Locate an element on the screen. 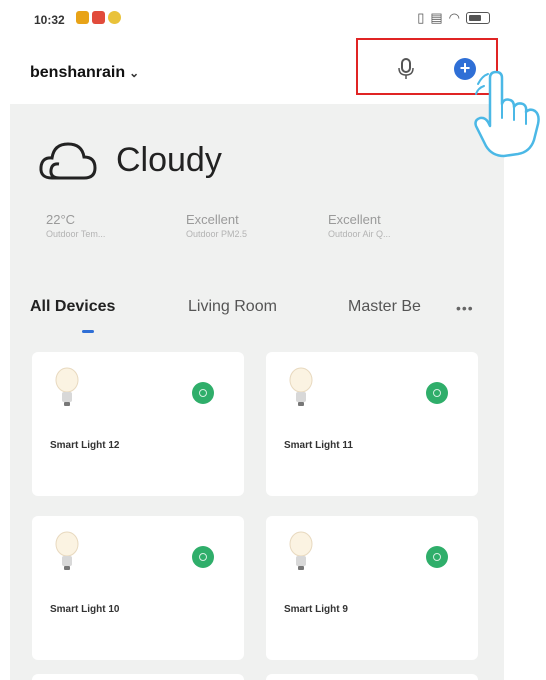 Image resolution: width=546 pixels, height=680 pixels. add-device-icon: + is located at coordinates (465, 69).